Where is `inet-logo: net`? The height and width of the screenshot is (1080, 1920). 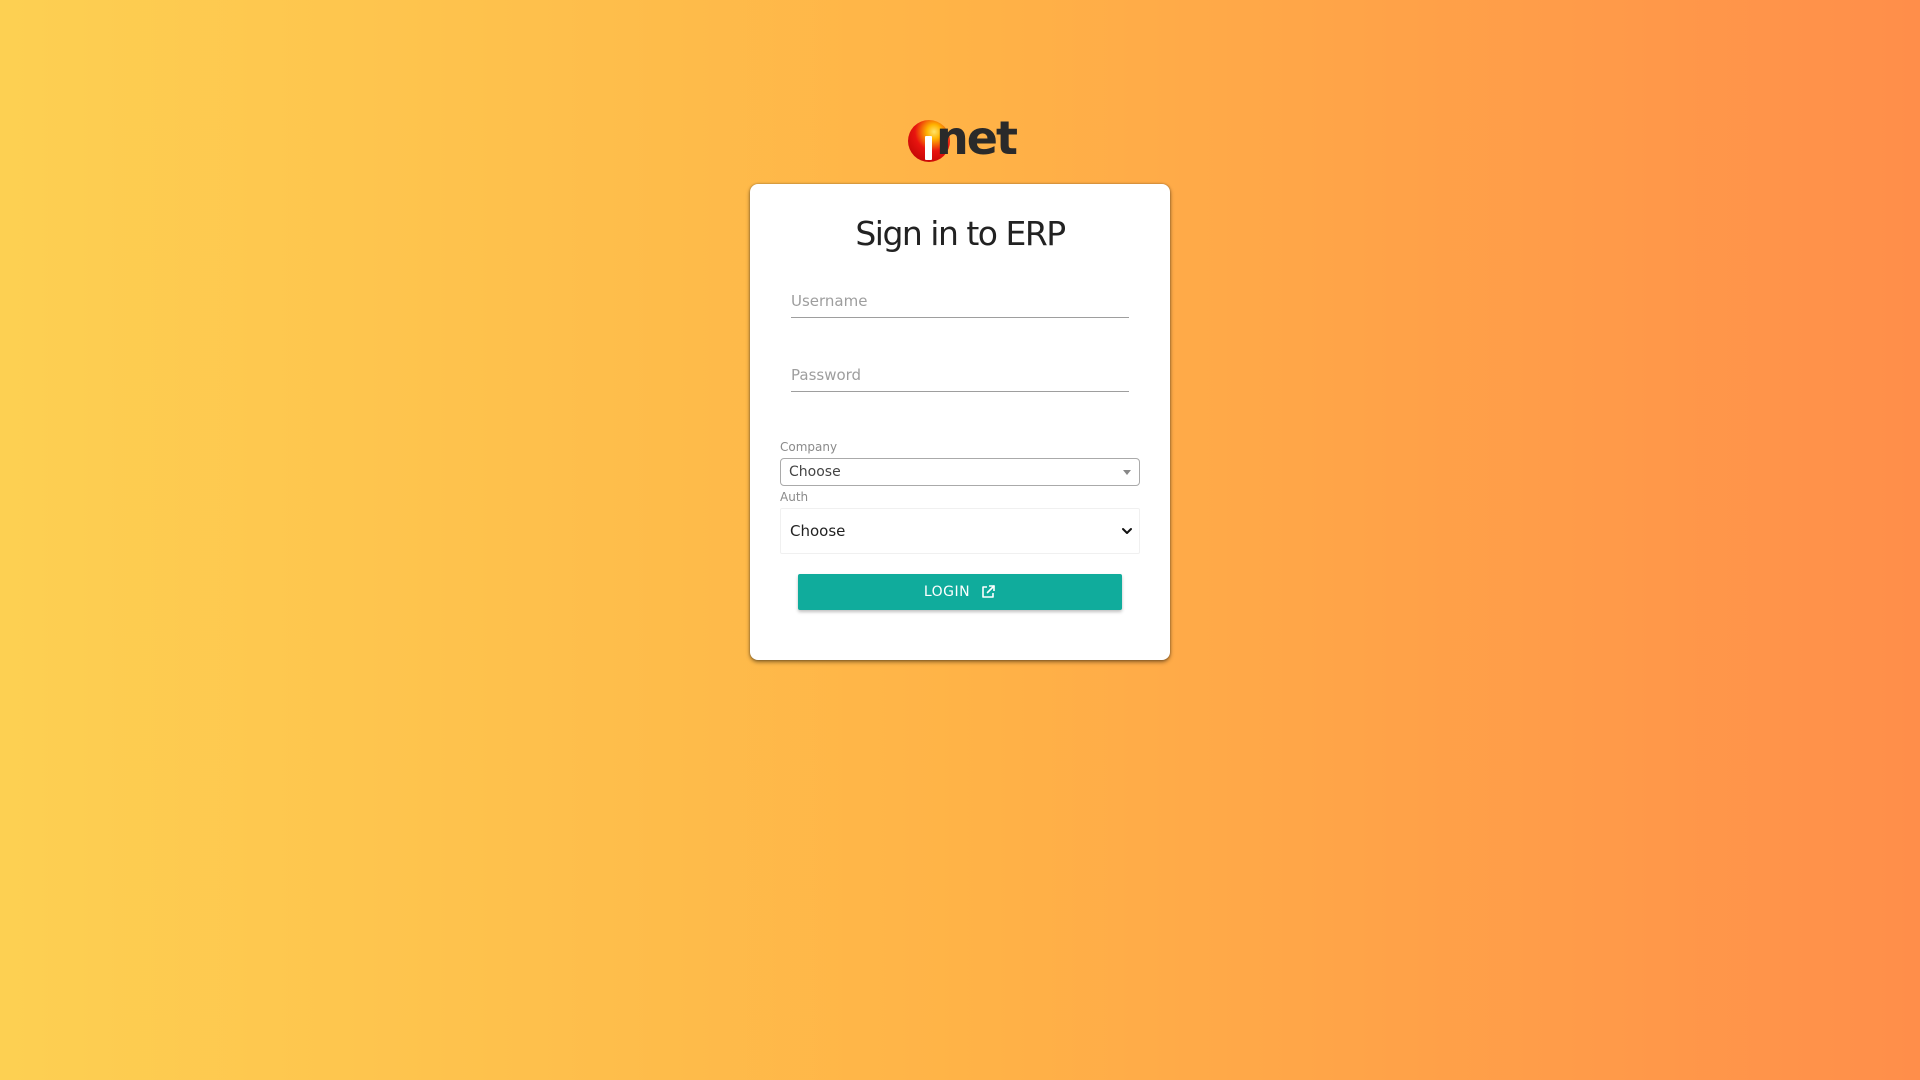
inet-logo: net is located at coordinates (962, 140).